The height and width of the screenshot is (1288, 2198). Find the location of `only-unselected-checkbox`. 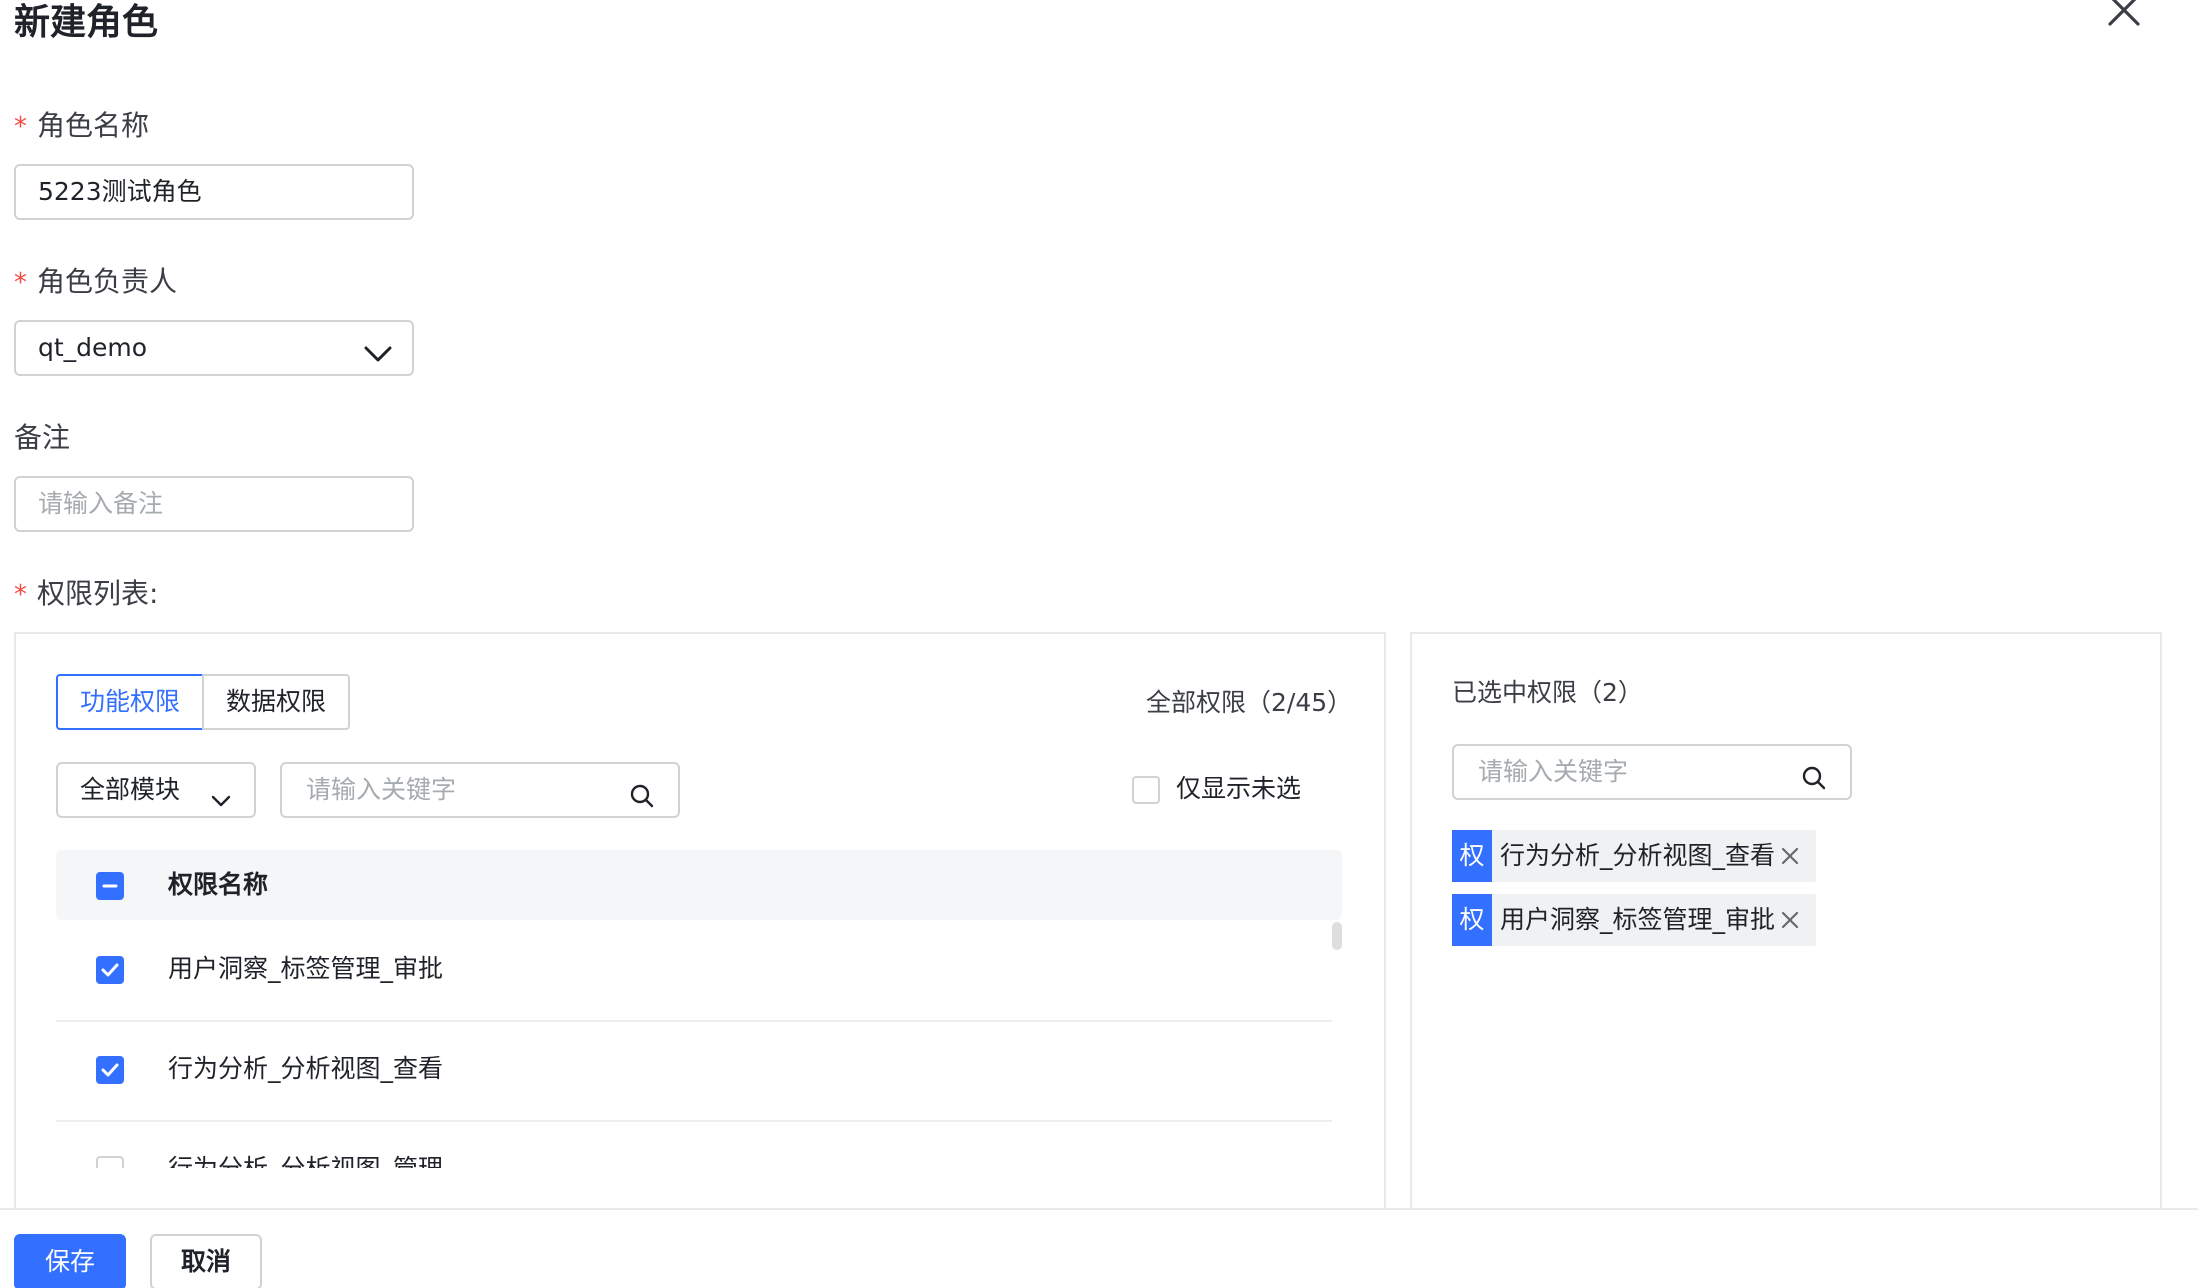

only-unselected-checkbox is located at coordinates (1146, 790).